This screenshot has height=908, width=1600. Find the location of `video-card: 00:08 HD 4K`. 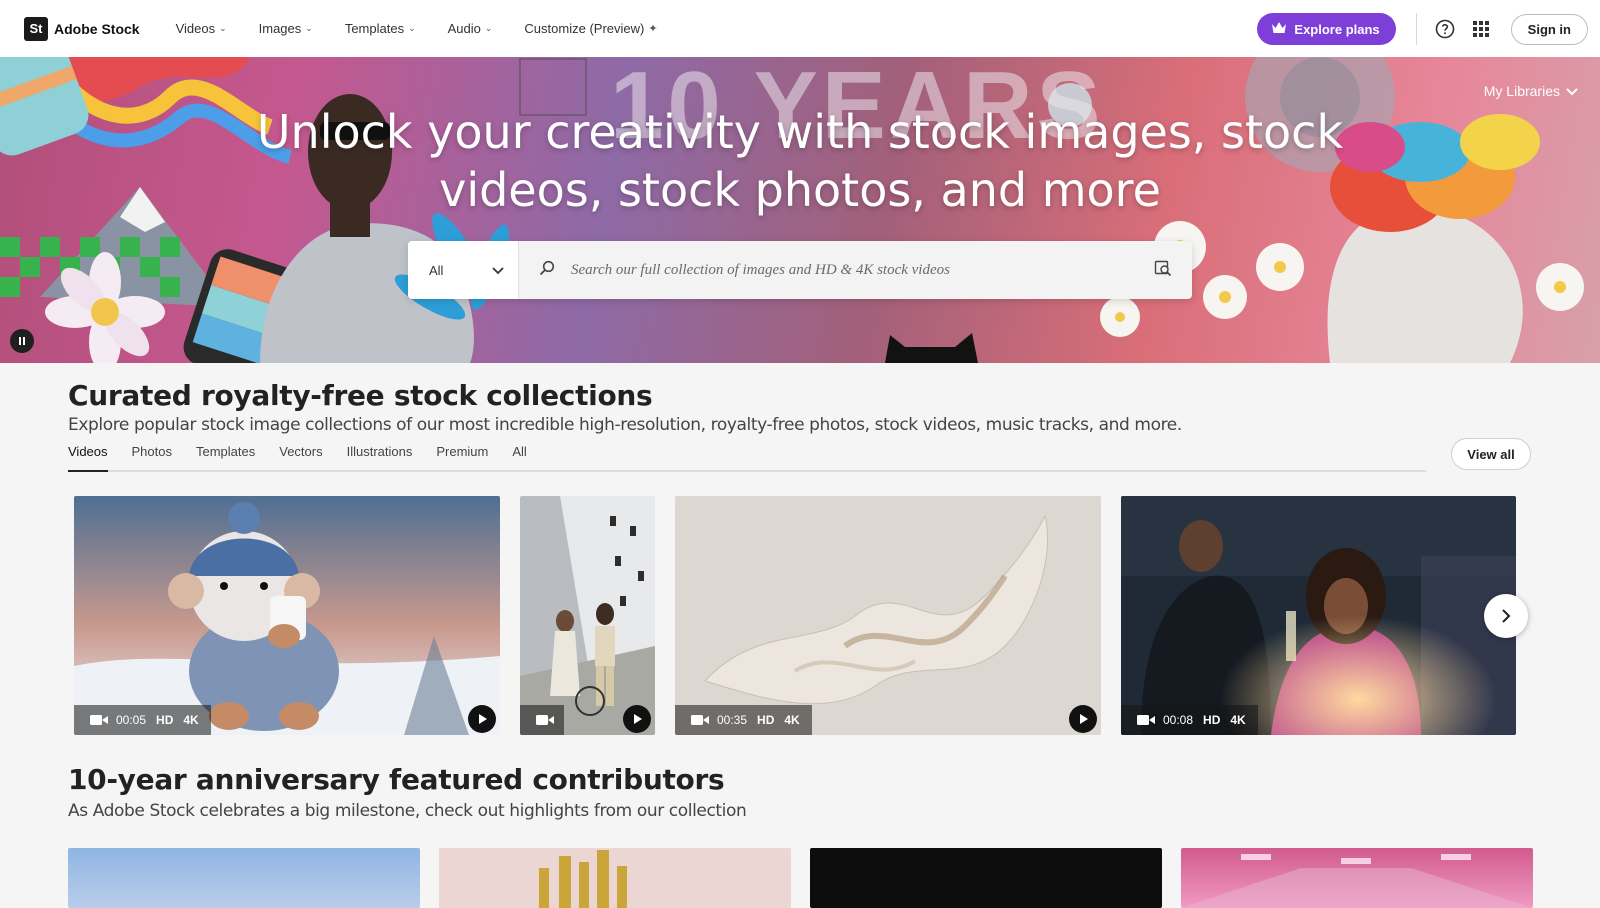

video-card: 00:08 HD 4K is located at coordinates (1318, 615).